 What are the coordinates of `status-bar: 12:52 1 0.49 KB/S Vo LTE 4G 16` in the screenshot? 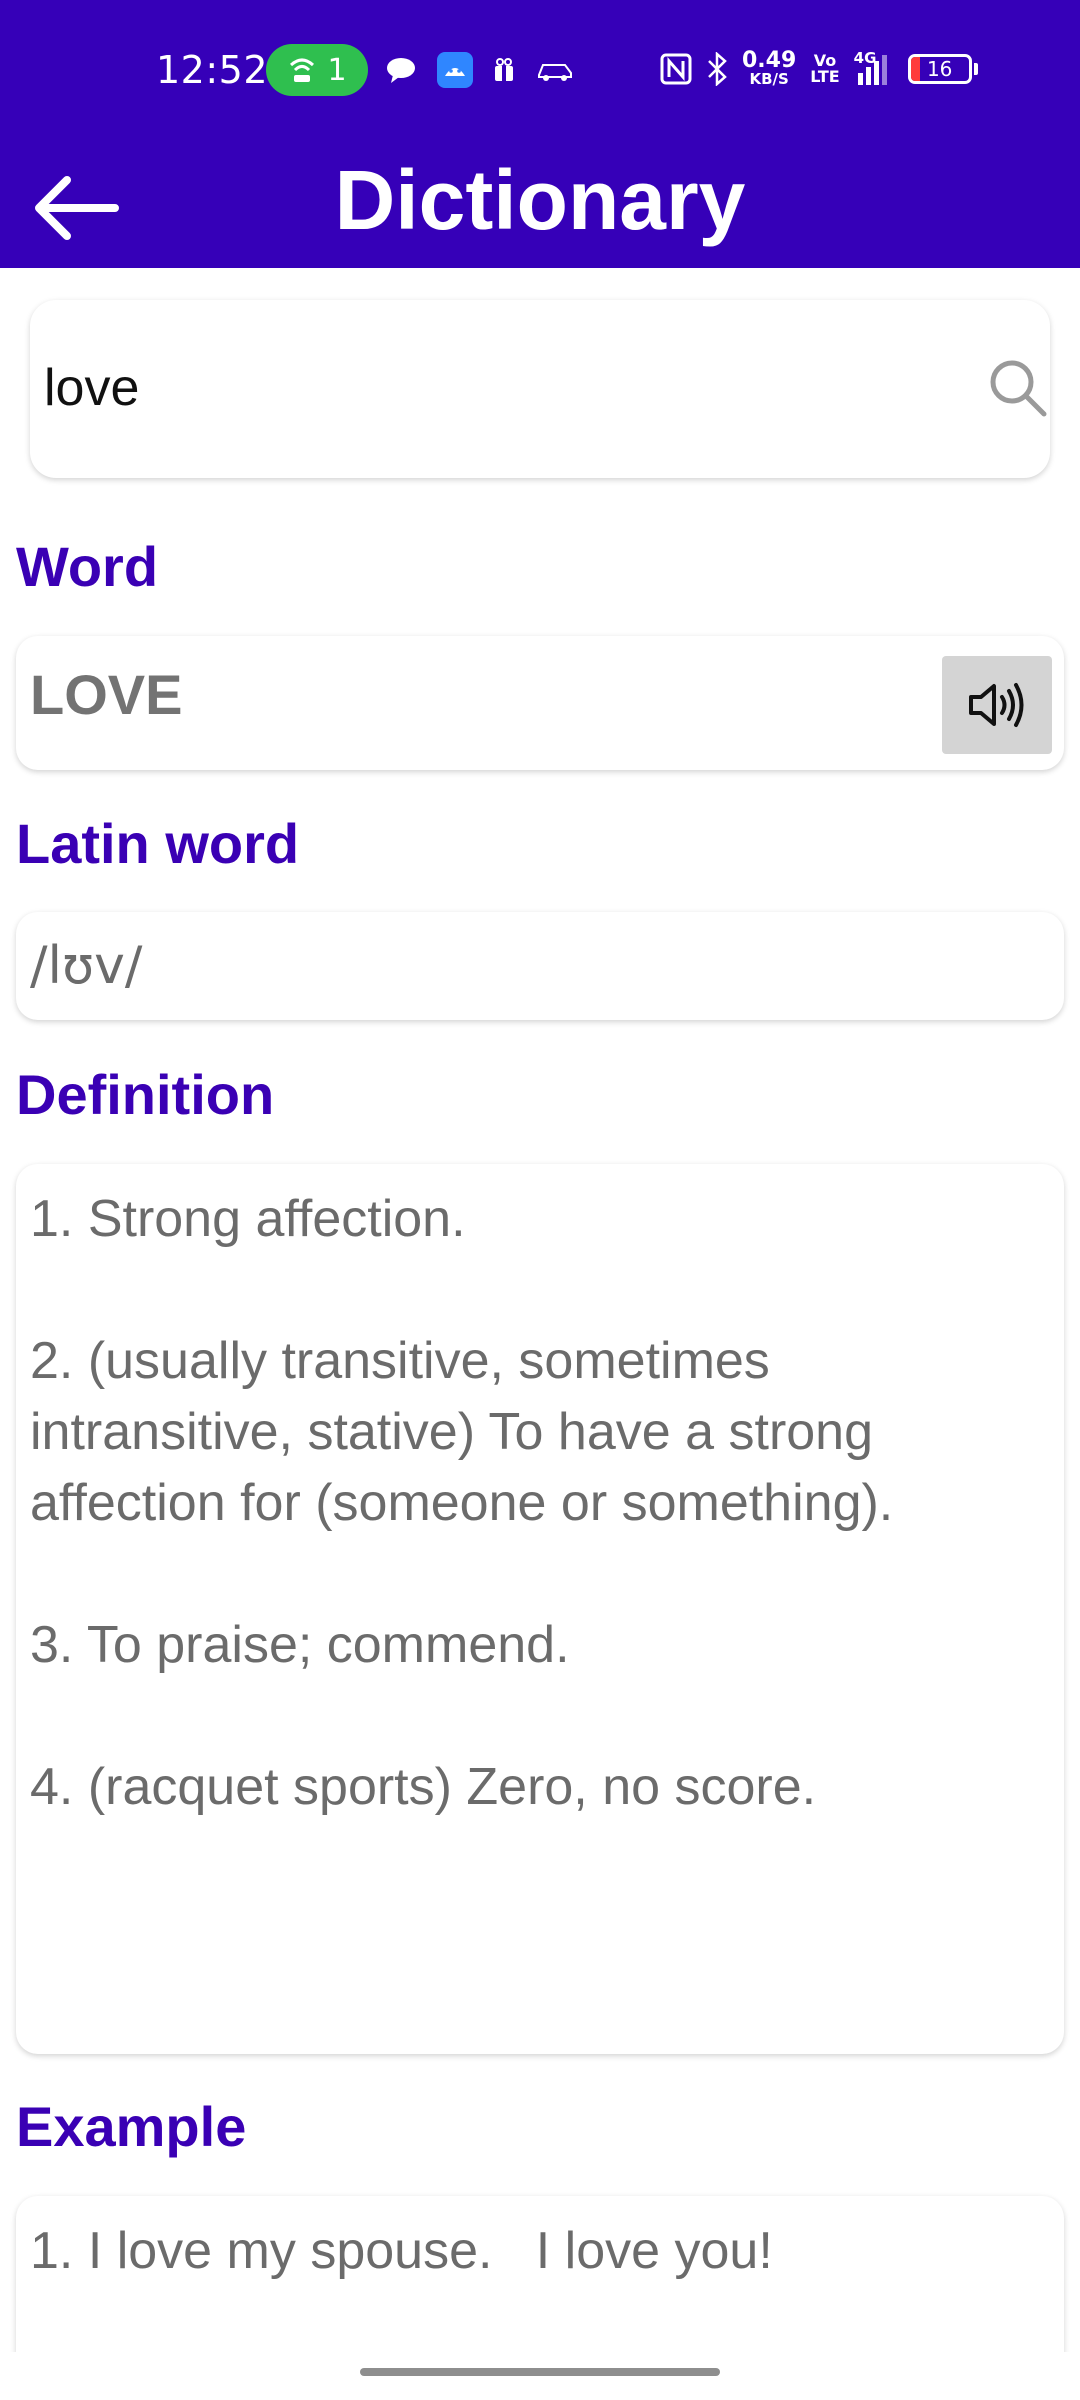 It's located at (540, 70).